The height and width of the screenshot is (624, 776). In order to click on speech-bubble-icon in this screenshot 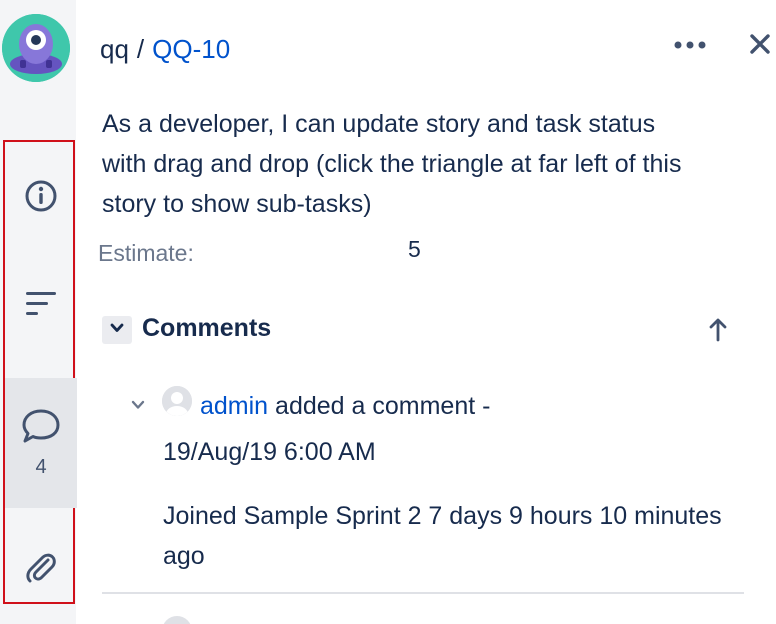, I will do `click(41, 428)`.